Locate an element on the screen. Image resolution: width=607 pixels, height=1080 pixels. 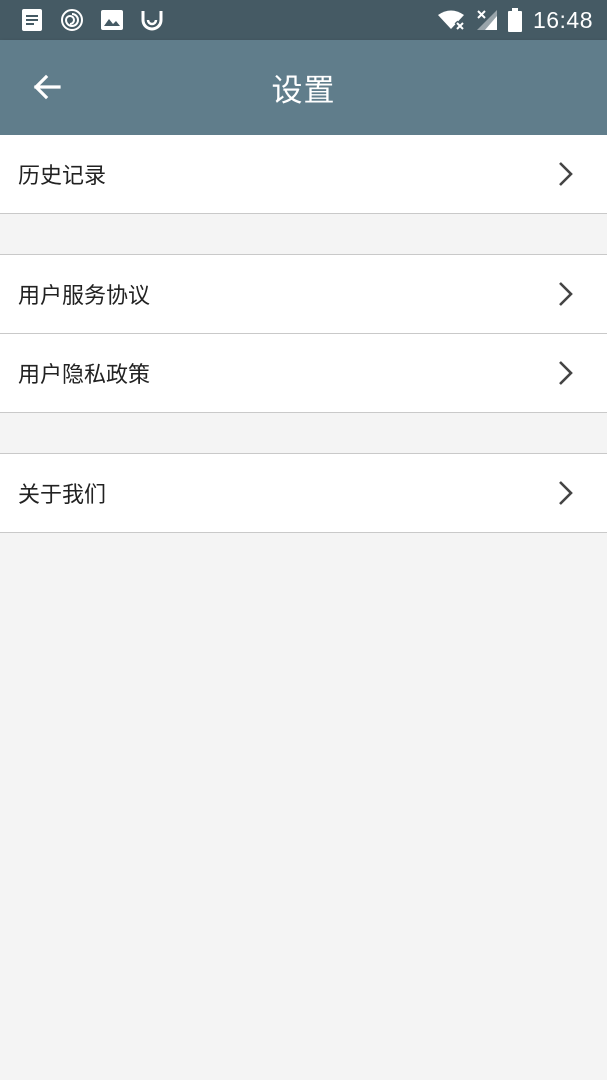
arrow-left-icon is located at coordinates (47, 89).